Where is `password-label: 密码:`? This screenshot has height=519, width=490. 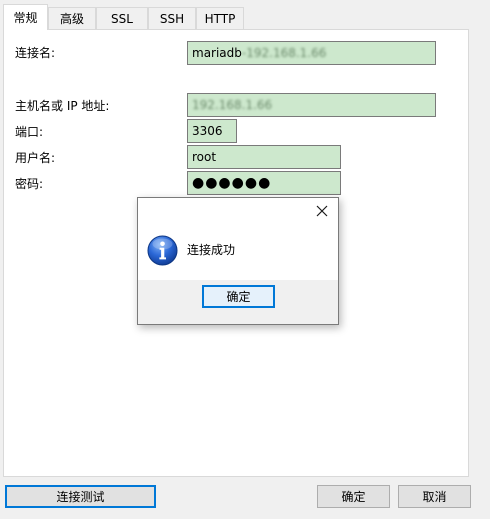
password-label: 密码: is located at coordinates (29, 184).